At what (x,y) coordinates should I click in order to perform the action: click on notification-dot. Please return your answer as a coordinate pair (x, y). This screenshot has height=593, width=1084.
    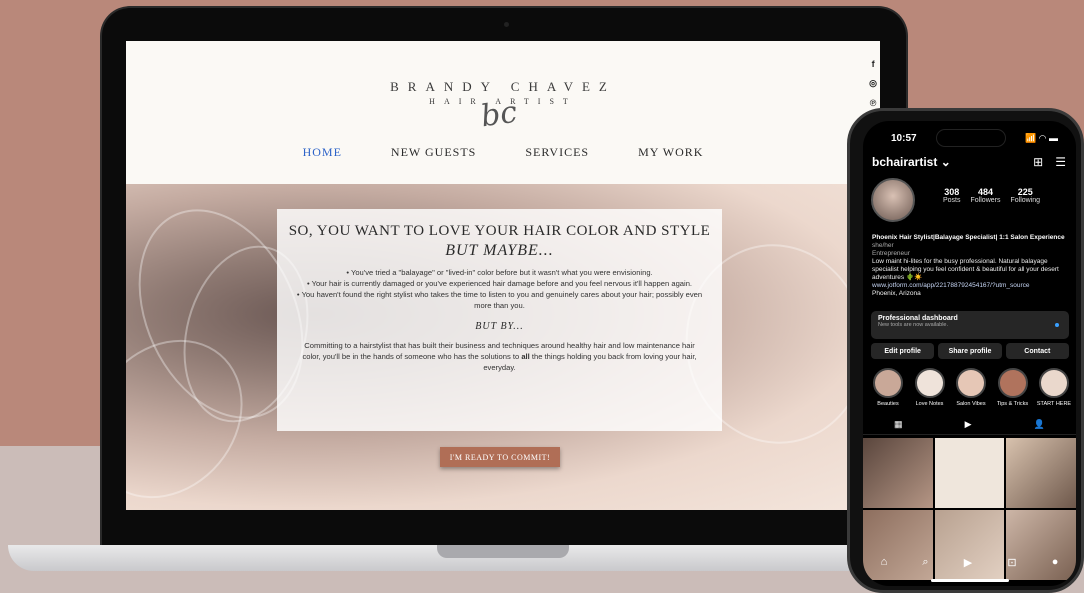
    Looking at the image, I should click on (1057, 325).